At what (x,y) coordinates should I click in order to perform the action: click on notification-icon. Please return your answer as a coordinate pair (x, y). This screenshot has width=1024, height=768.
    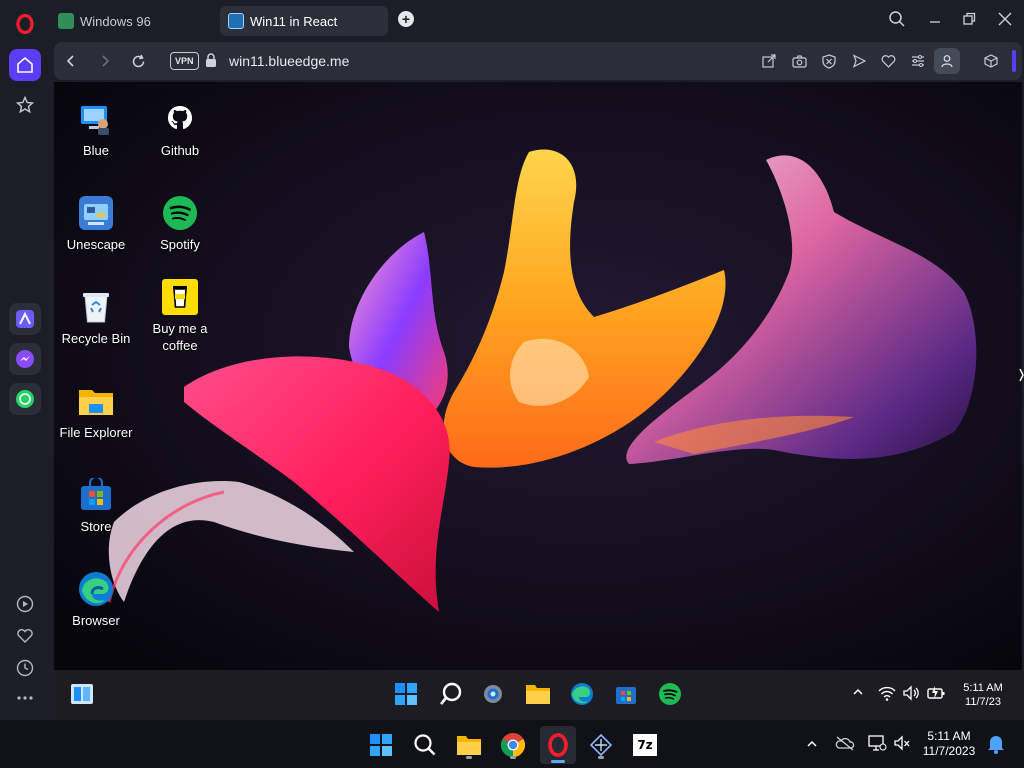
    Looking at the image, I should click on (996, 744).